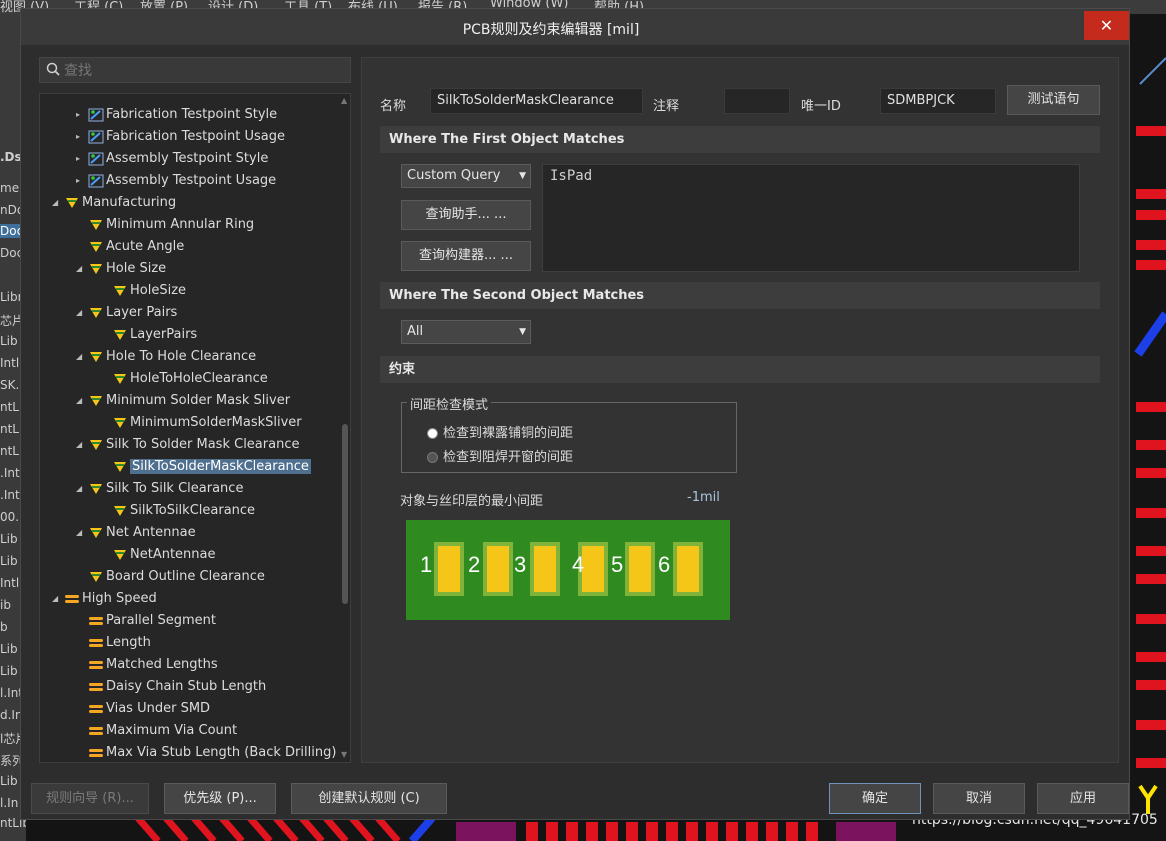 This screenshot has width=1166, height=841. I want to click on radio-solder-mask-opening-label: 检查到阻焊开窗的间距, so click(508, 457).